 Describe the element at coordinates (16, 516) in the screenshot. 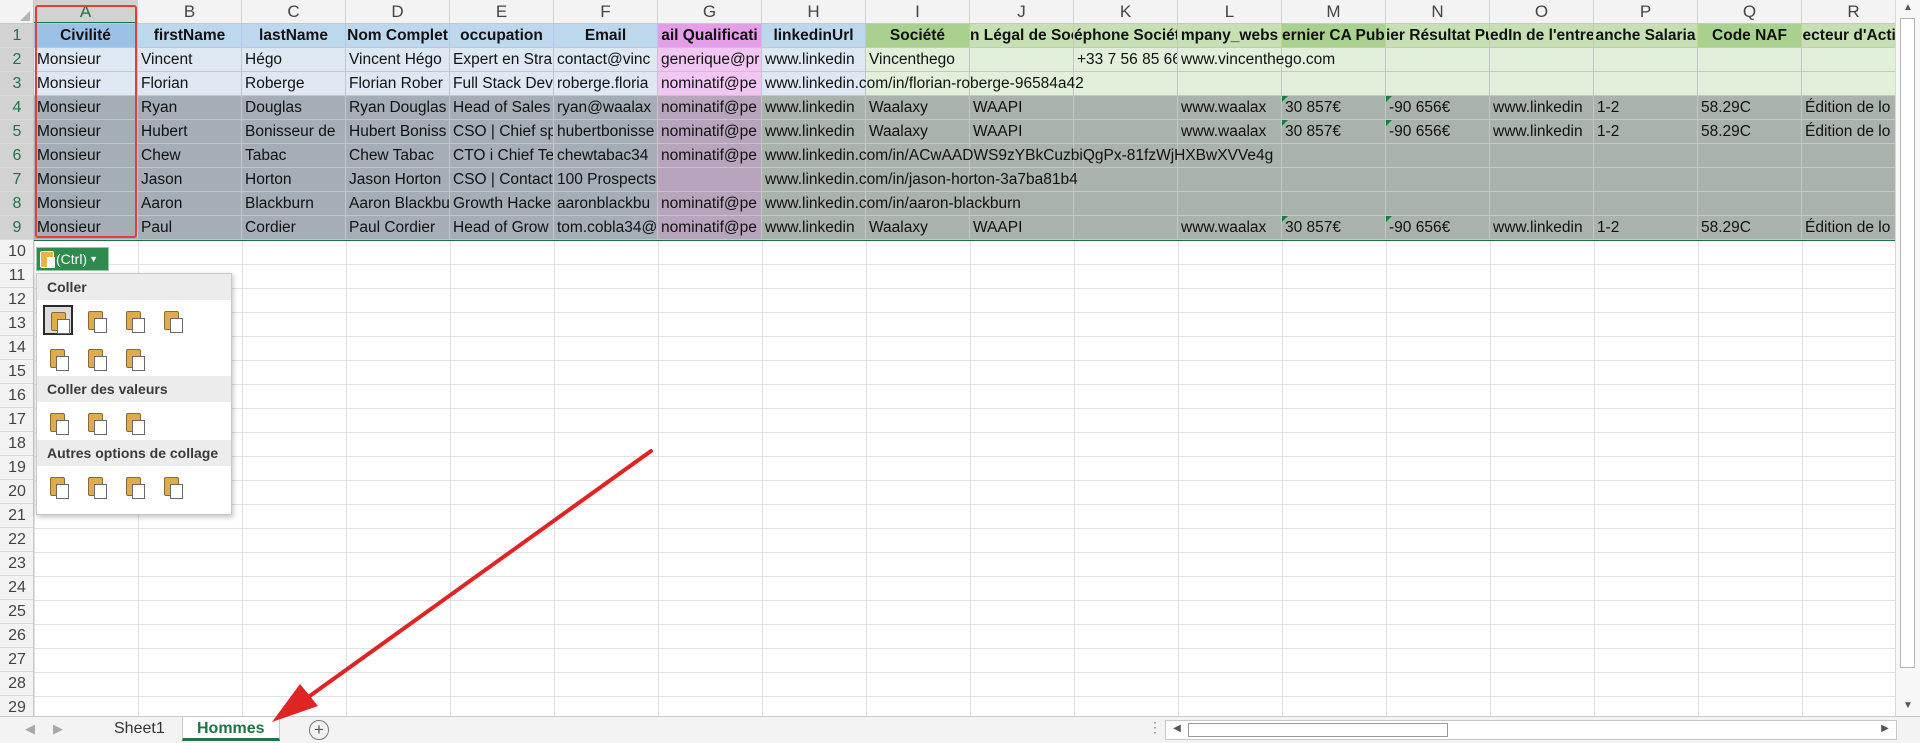

I see `row-header-21: 21` at that location.